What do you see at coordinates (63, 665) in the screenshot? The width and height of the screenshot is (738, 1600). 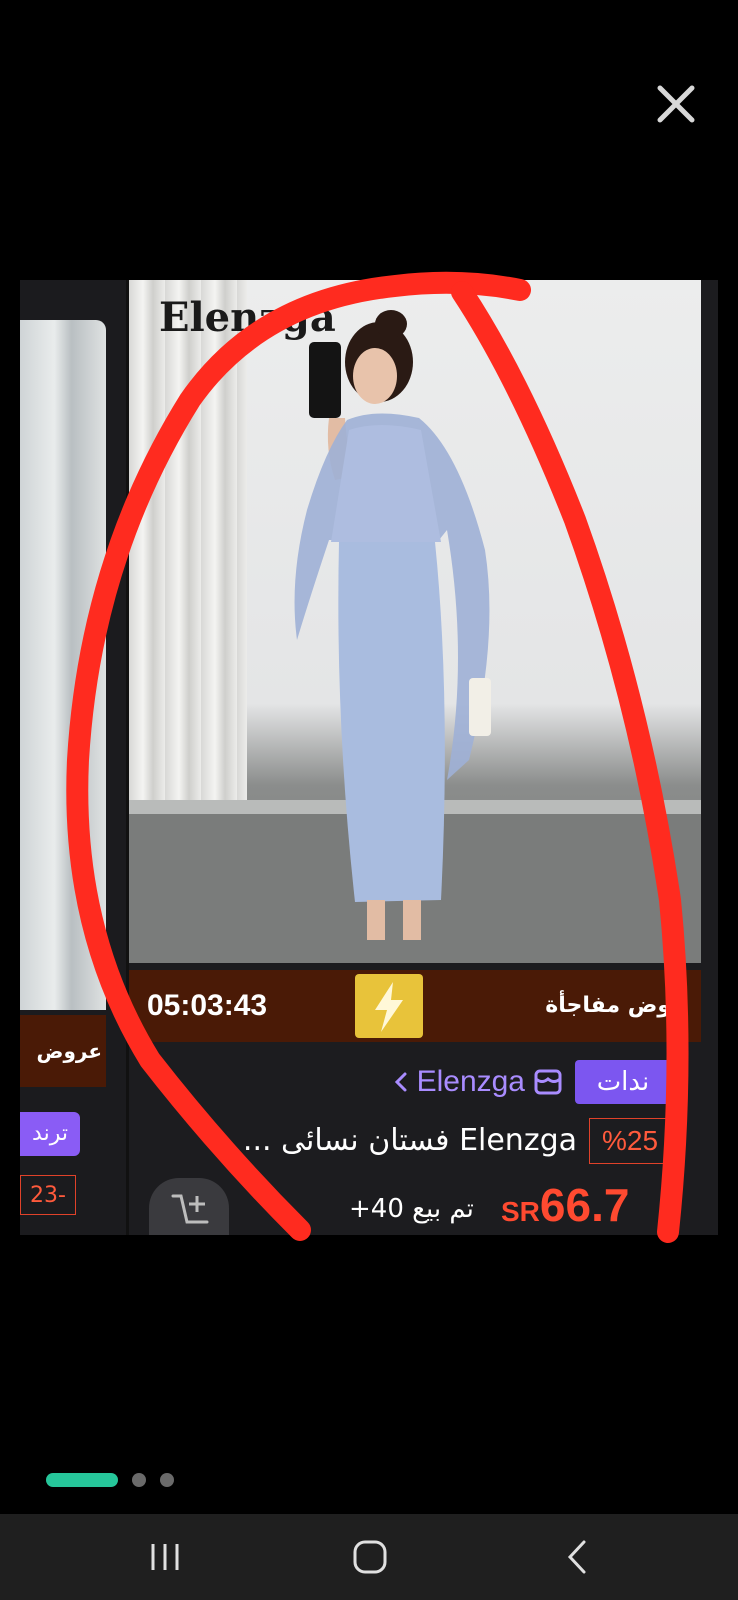 I see `neighbor-product-photo` at bounding box center [63, 665].